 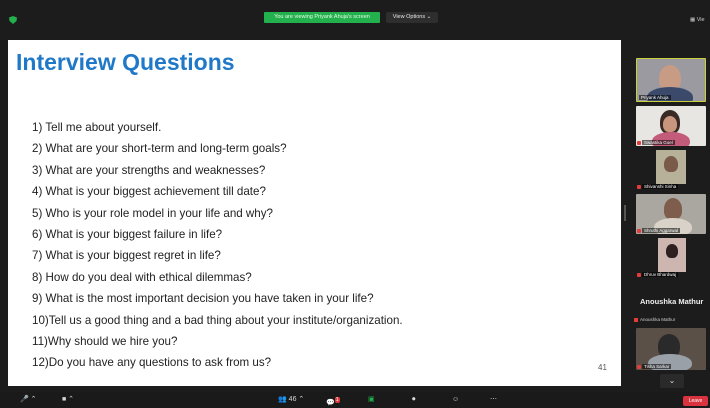 What do you see at coordinates (671, 80) in the screenshot?
I see `video-tile-priyank: Priyank Ahuja` at bounding box center [671, 80].